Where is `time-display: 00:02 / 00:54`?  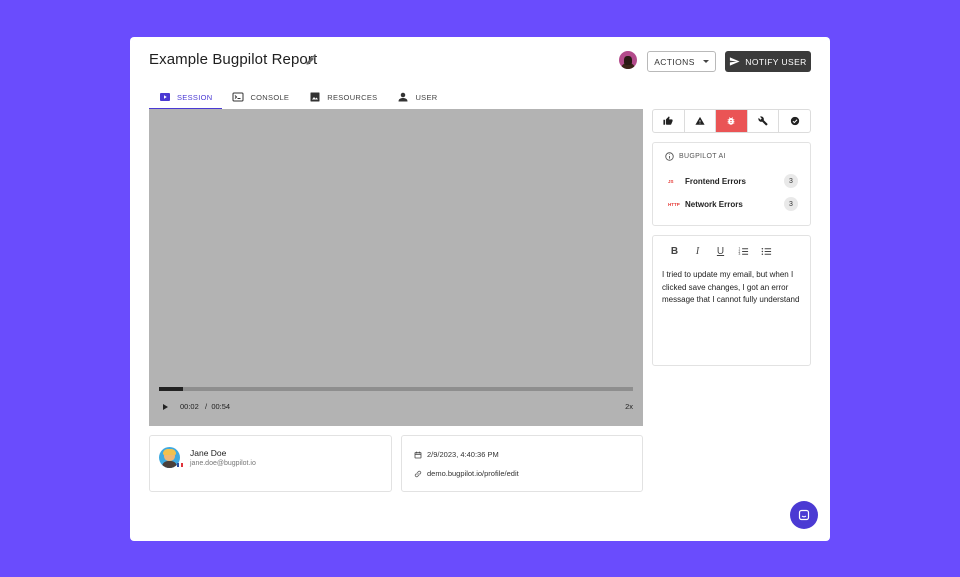
time-display: 00:02 / 00:54 is located at coordinates (205, 406).